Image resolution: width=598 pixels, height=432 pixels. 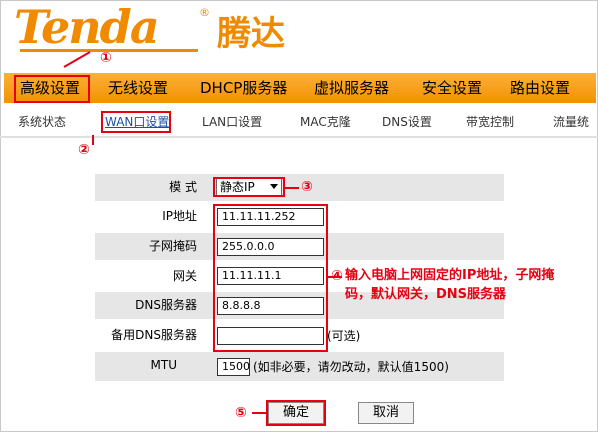 I want to click on sub-nav-traffic-stats: 流量统, so click(x=571, y=122).